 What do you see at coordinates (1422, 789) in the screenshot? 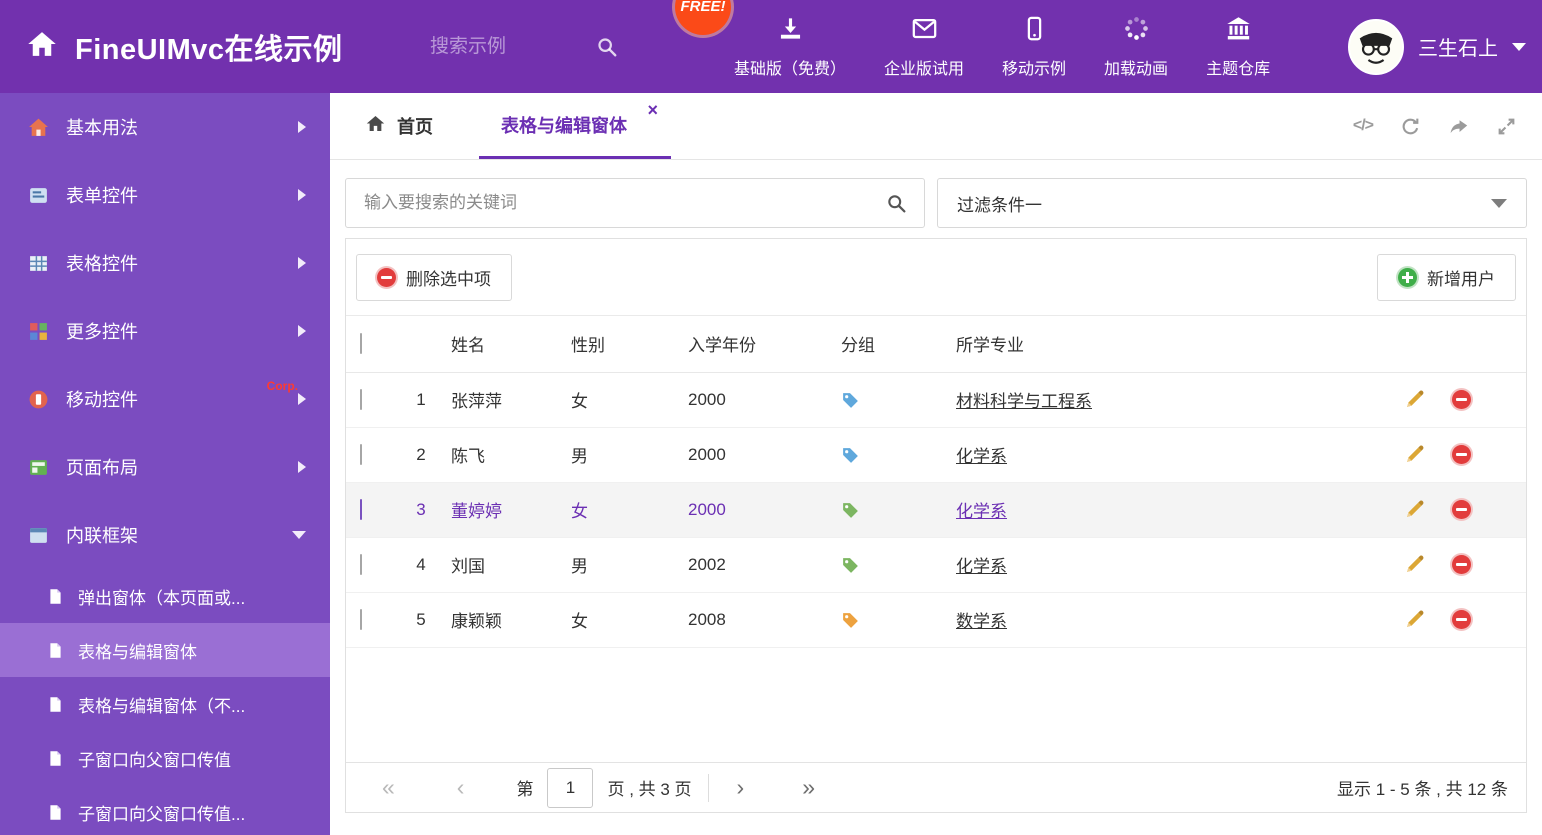
I see `record-summary: 显示 1 - 5 条 , 共 12 条` at bounding box center [1422, 789].